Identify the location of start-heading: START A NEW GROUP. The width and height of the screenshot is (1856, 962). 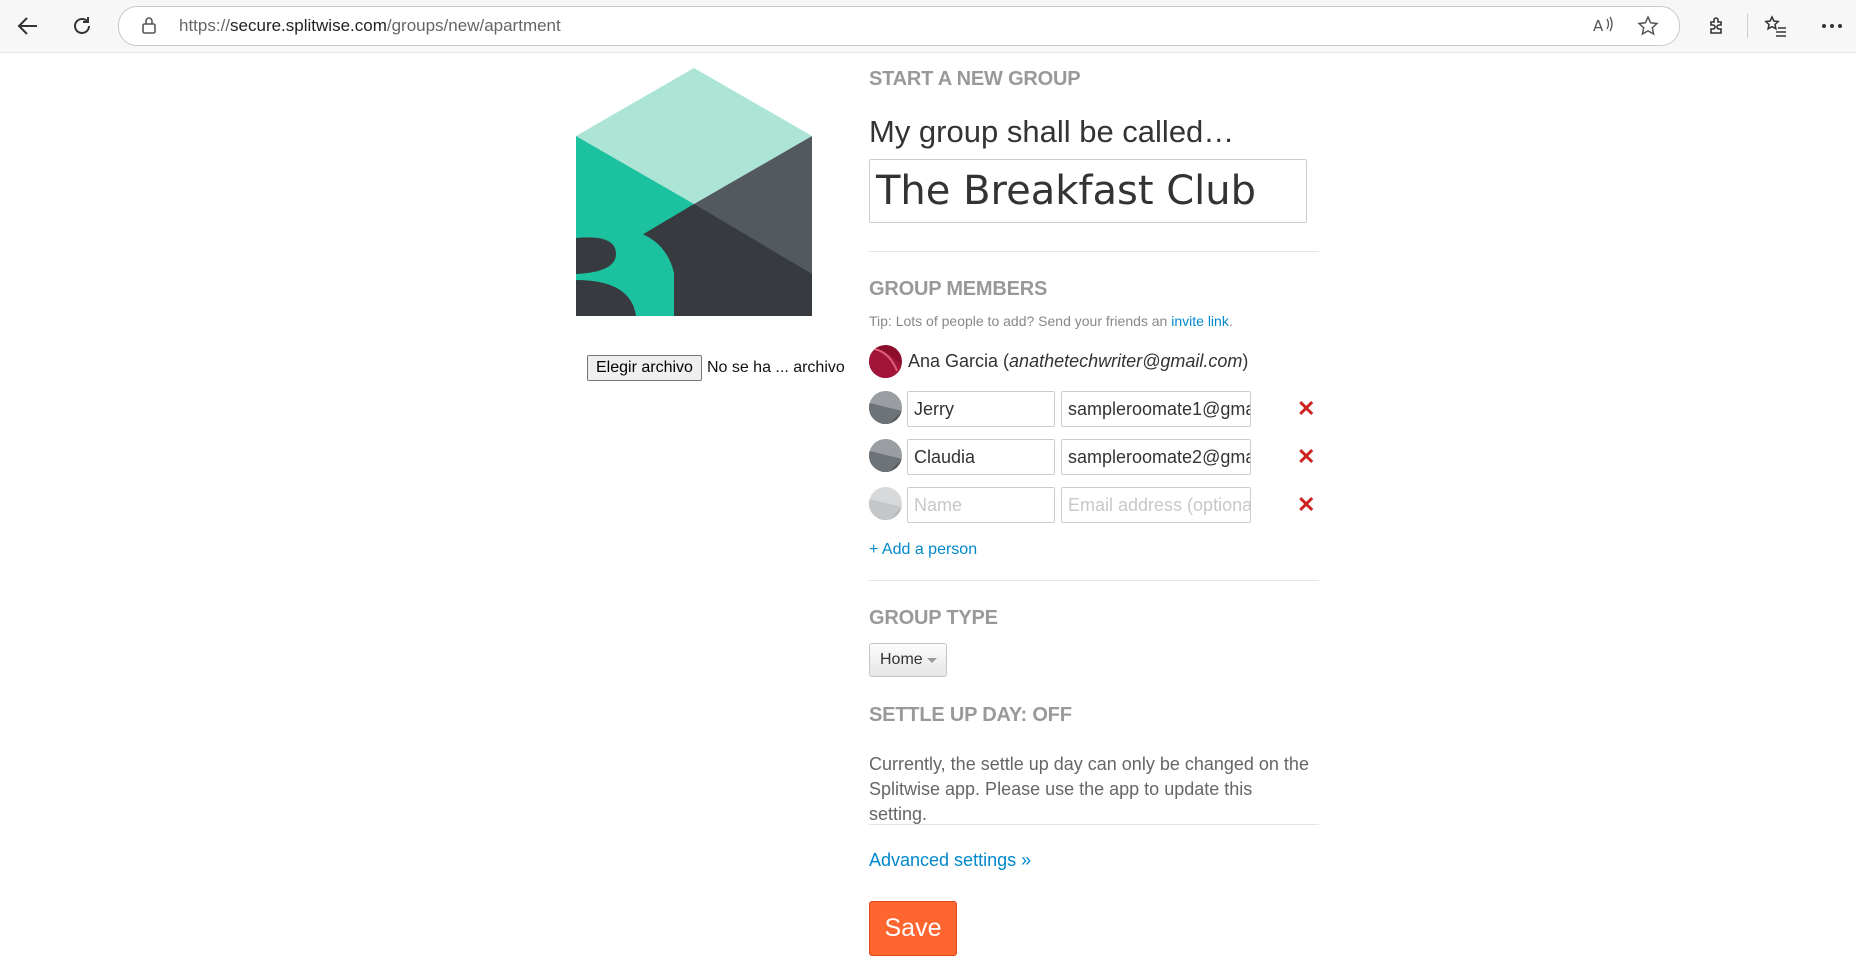
(975, 79).